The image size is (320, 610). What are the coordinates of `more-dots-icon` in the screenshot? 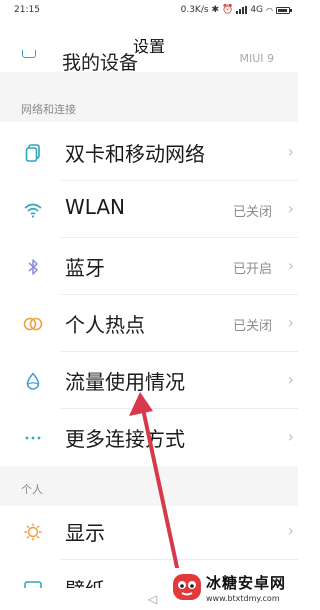 It's located at (33, 438).